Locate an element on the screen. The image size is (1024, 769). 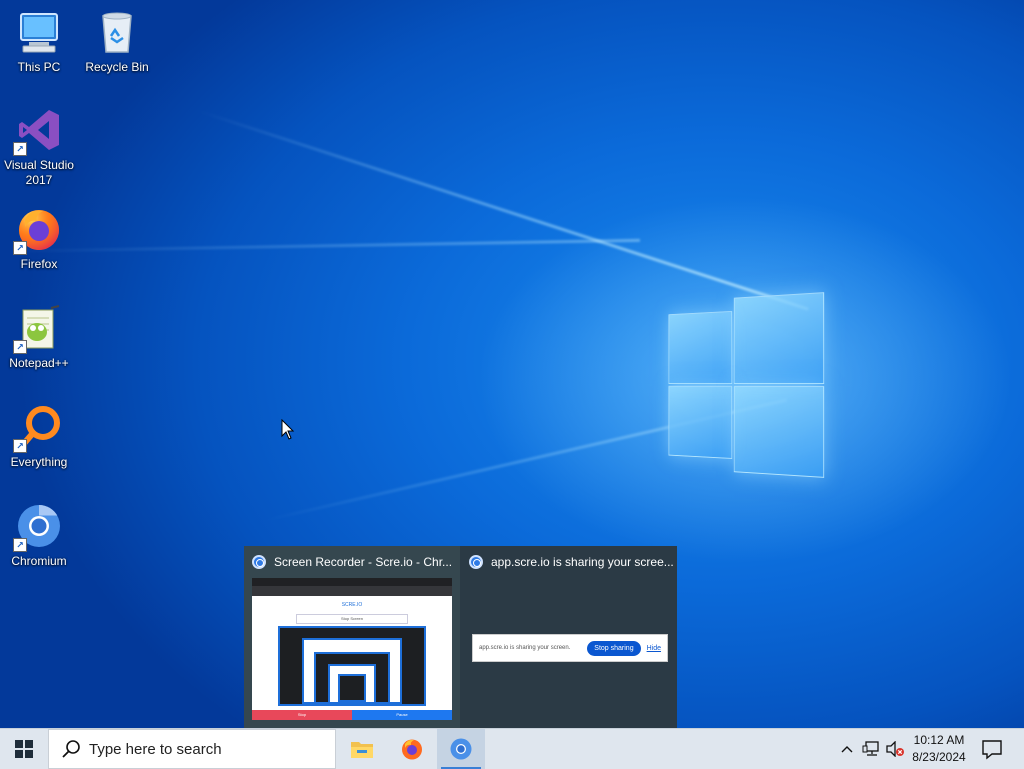
search-placeholder: Type here to search is located at coordinates (155, 749).